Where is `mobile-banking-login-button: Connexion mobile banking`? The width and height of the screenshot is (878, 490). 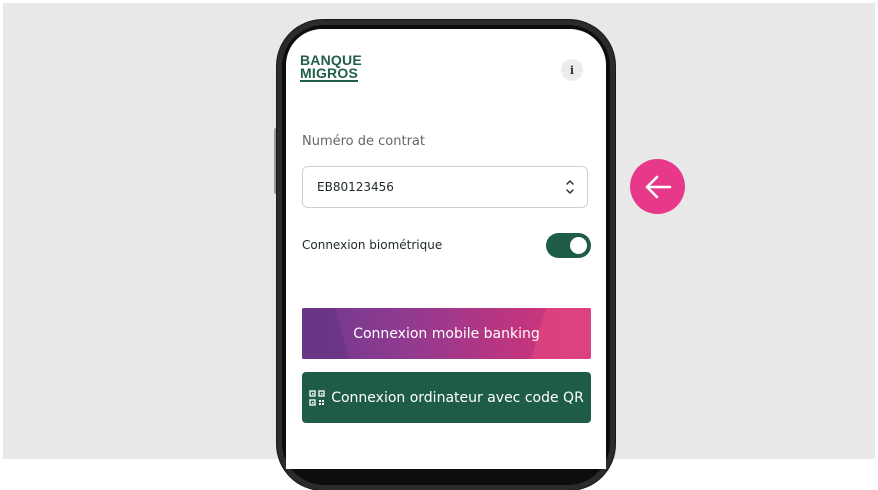 mobile-banking-login-button: Connexion mobile banking is located at coordinates (446, 333).